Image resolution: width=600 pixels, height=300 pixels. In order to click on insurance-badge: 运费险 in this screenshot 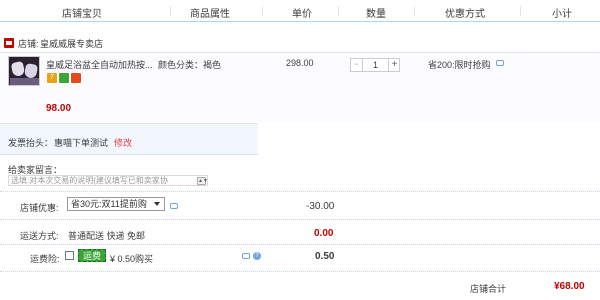, I will do `click(92, 261)`.